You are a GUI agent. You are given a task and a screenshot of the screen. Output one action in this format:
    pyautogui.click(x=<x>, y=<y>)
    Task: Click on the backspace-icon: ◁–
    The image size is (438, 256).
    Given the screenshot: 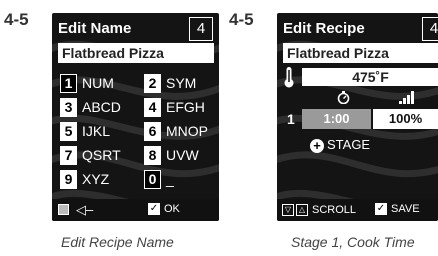 What is the action you would take?
    pyautogui.click(x=84, y=210)
    